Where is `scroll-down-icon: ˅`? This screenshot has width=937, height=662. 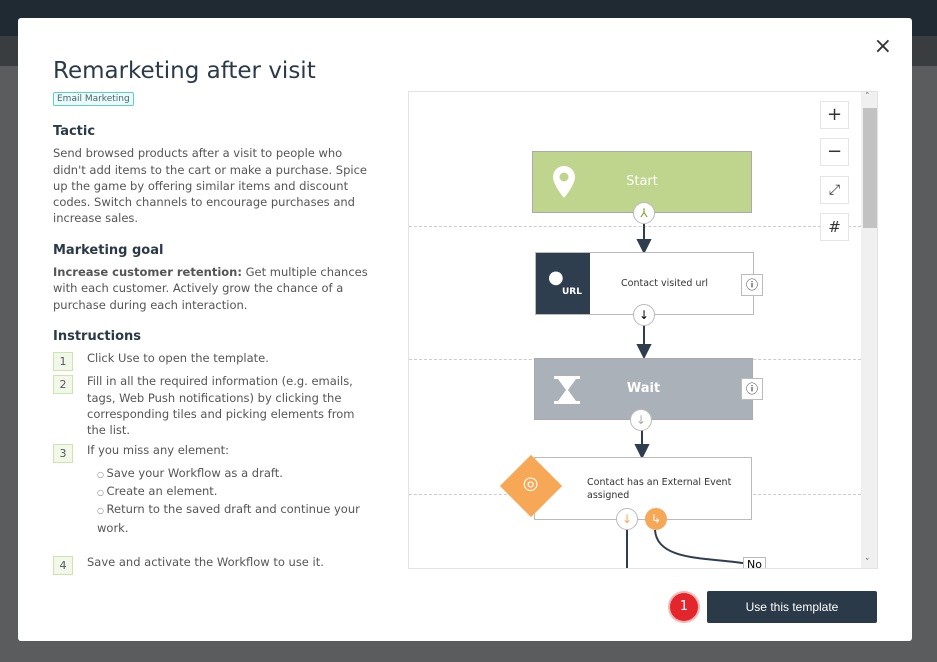
scroll-down-icon: ˅ is located at coordinates (867, 563).